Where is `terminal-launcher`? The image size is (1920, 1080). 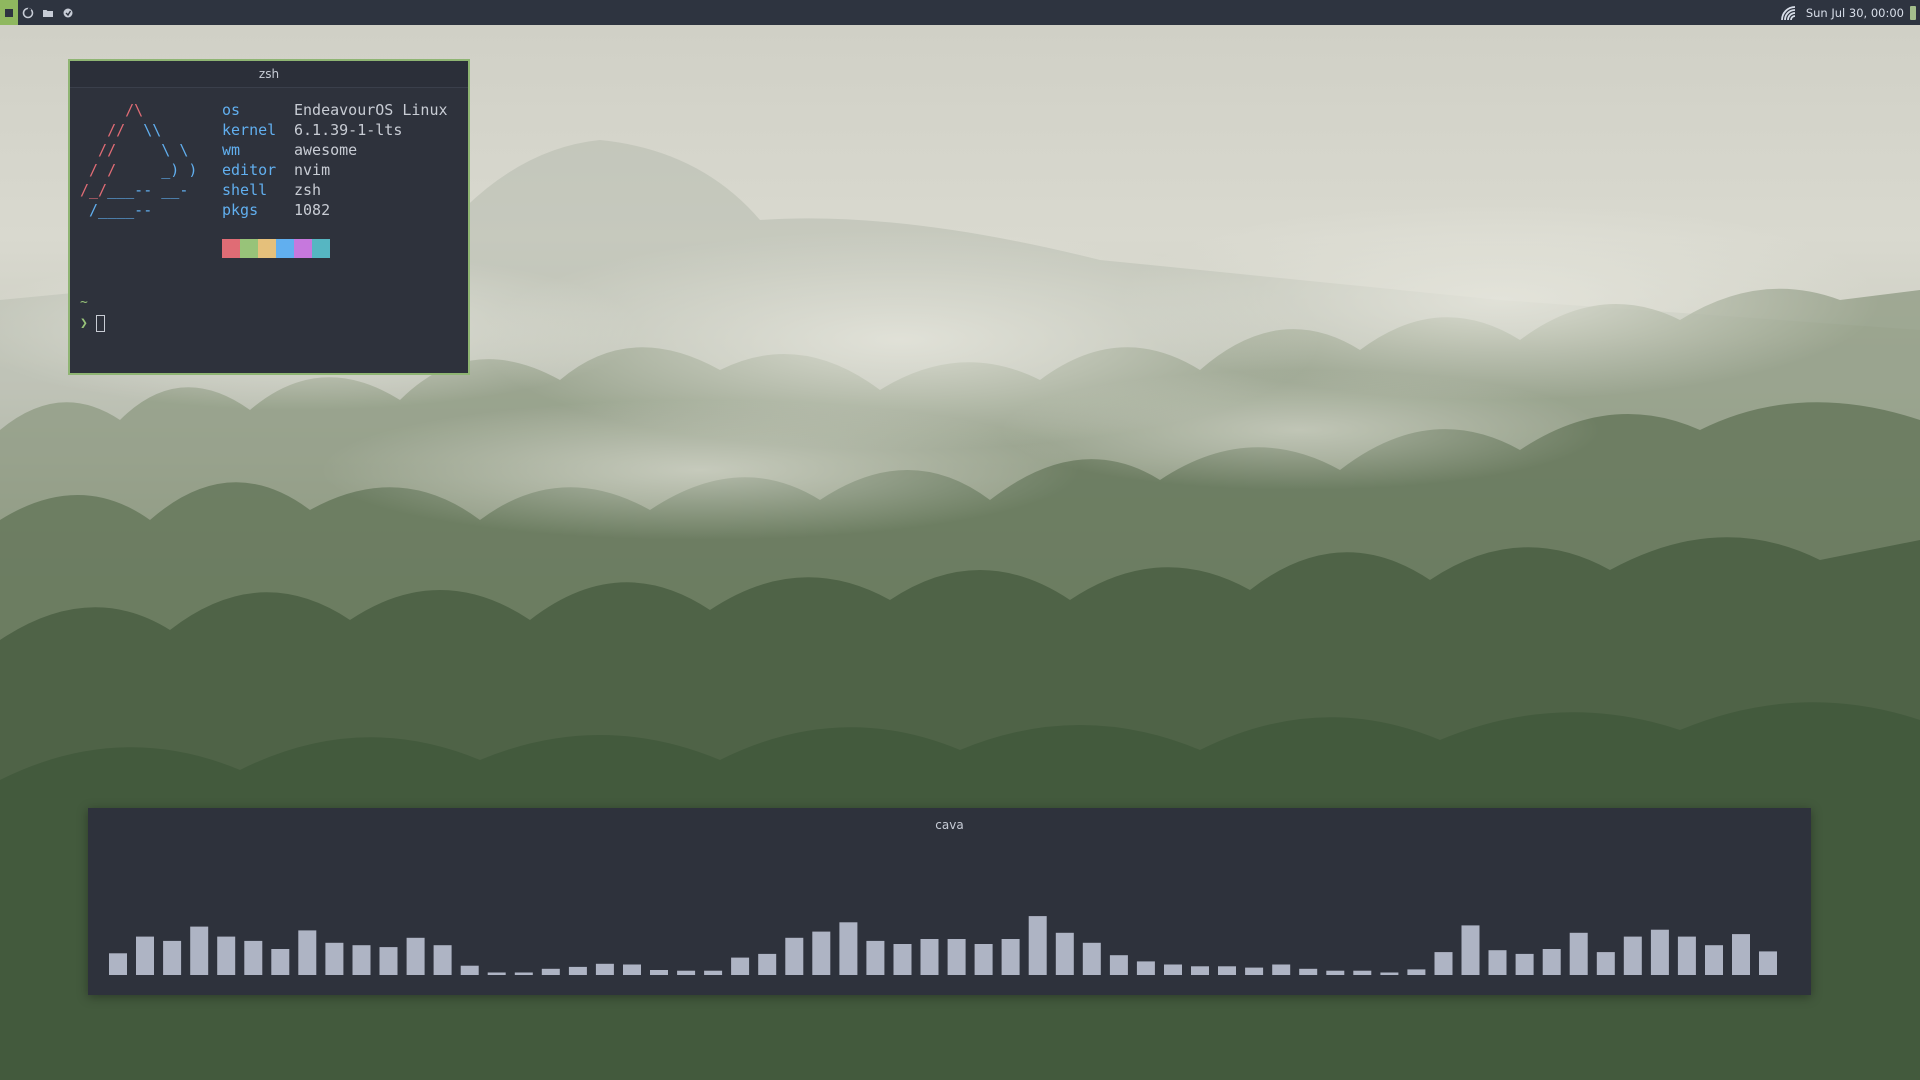
terminal-launcher is located at coordinates (28, 12).